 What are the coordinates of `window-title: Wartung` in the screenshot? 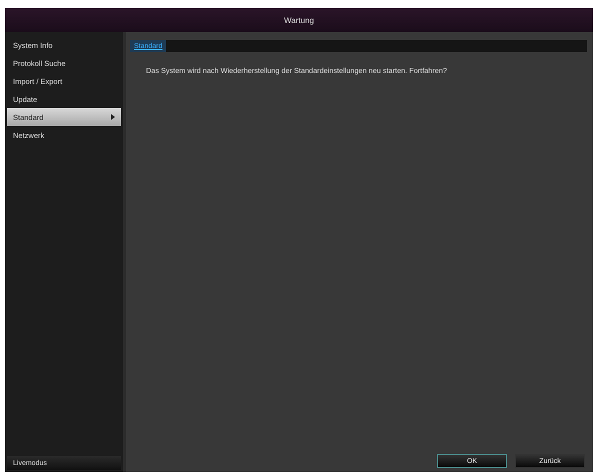 It's located at (299, 20).